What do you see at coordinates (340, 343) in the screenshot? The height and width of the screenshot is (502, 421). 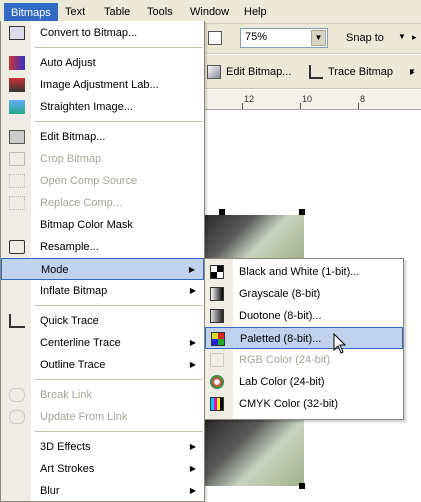 I see `mouse-pointer-icon` at bounding box center [340, 343].